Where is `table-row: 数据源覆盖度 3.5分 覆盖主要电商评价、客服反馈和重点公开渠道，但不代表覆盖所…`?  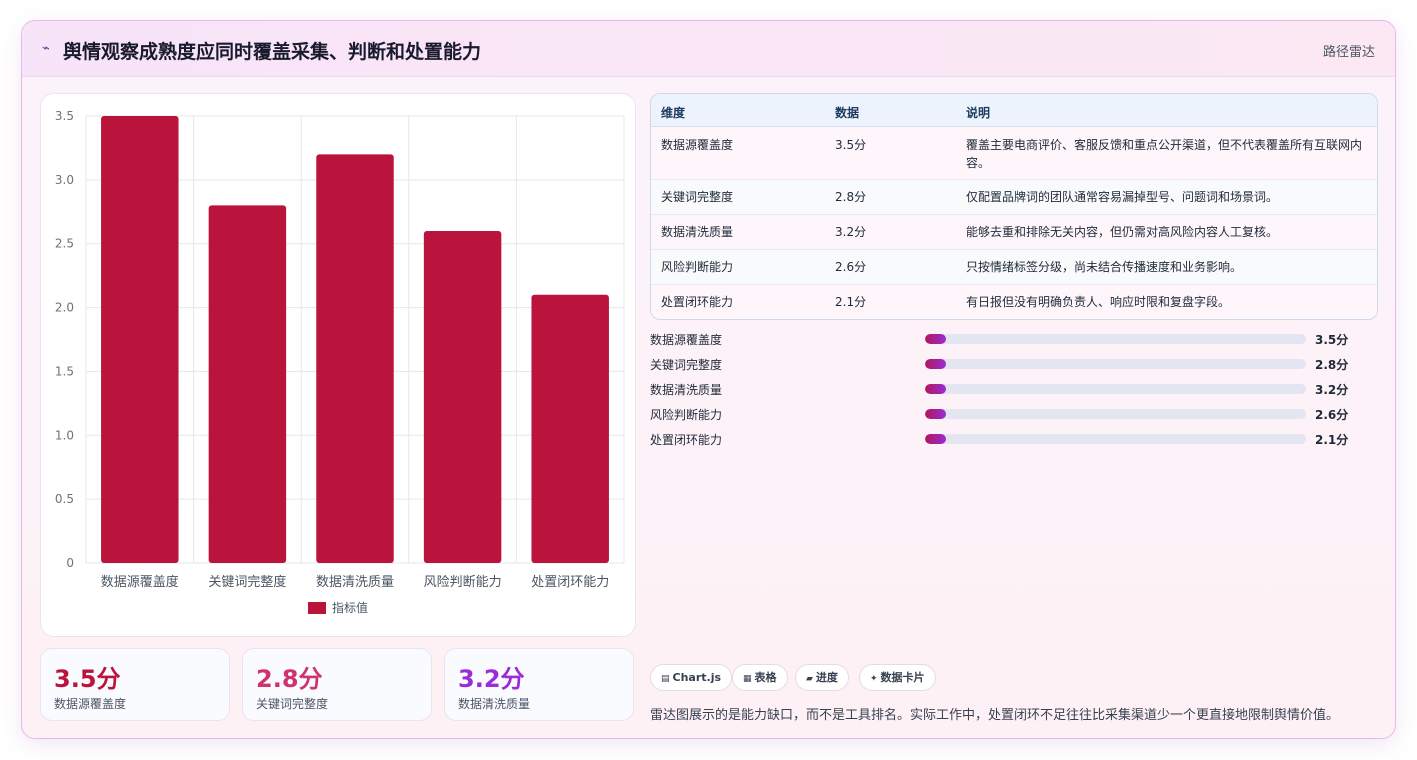
table-row: 数据源覆盖度 3.5分 覆盖主要电商评价、客服反馈和重点公开渠道，但不代表覆盖所… is located at coordinates (1014, 153).